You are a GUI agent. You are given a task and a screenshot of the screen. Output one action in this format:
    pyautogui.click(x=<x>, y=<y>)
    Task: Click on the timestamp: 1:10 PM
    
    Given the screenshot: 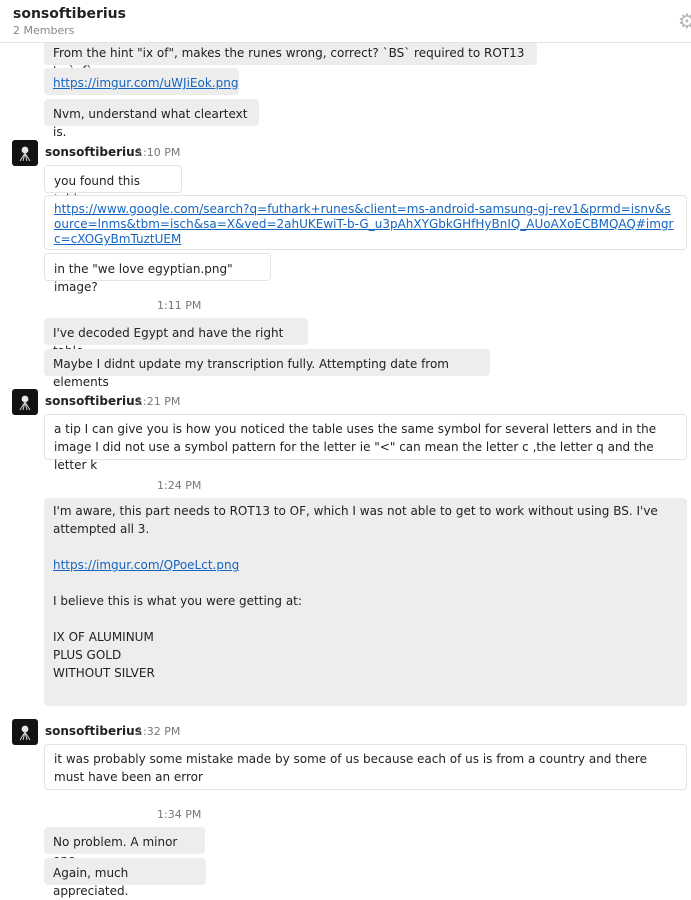 What is the action you would take?
    pyautogui.click(x=158, y=152)
    